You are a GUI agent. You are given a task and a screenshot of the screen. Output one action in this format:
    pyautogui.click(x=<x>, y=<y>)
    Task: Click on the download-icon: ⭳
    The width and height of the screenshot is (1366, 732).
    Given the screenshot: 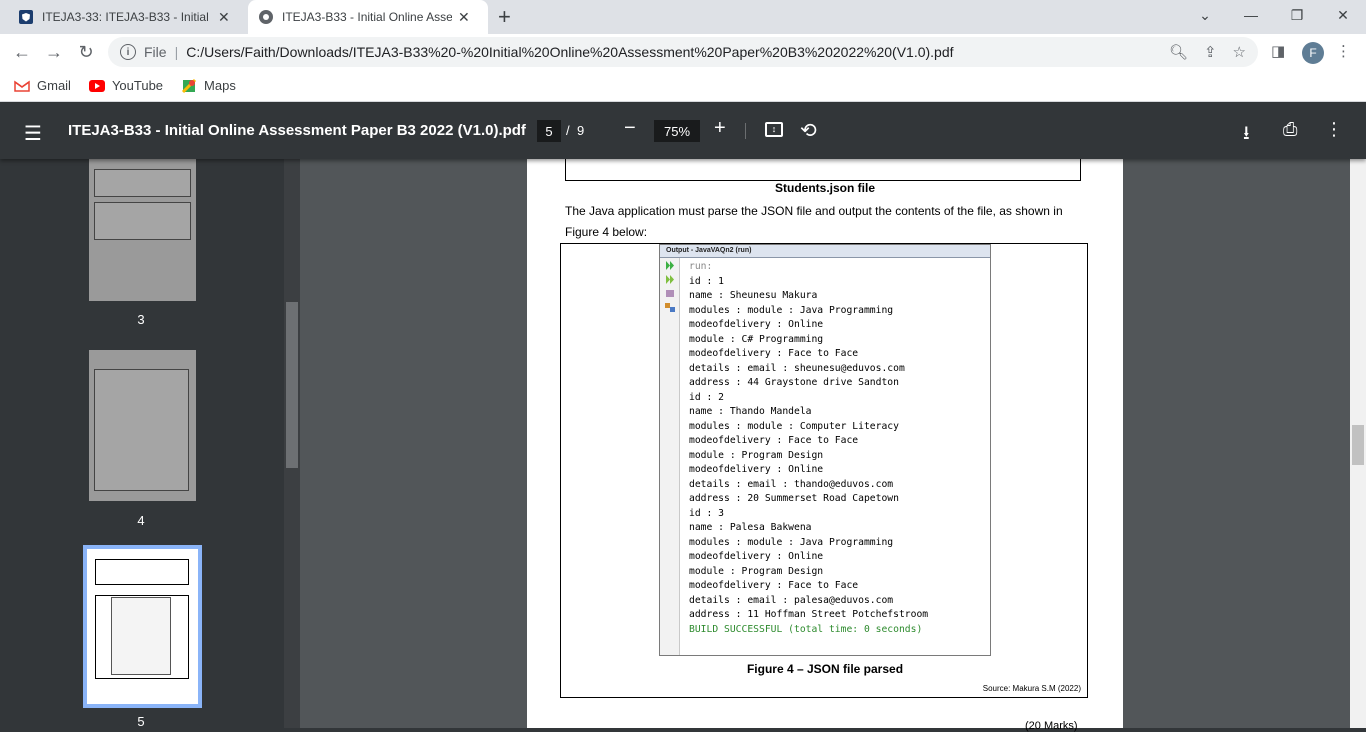 What is the action you would take?
    pyautogui.click(x=1246, y=135)
    